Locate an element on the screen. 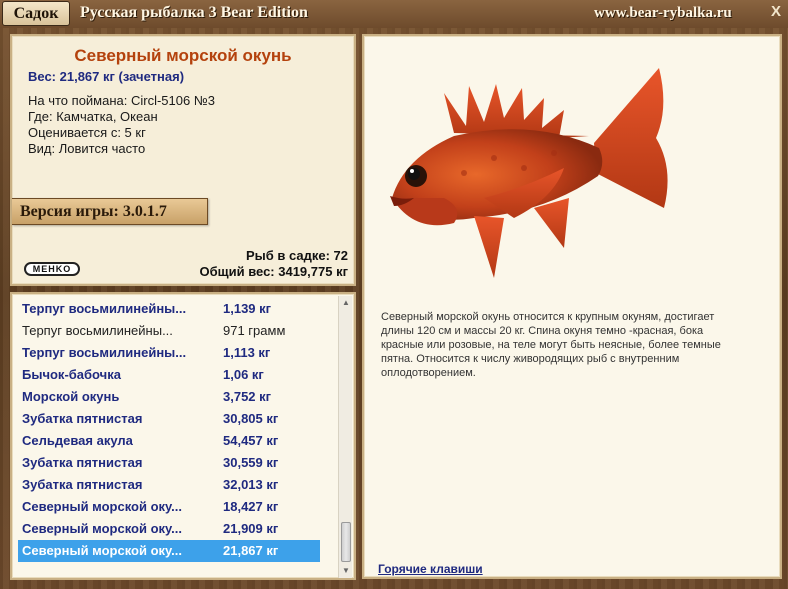 The height and width of the screenshot is (589, 788). fish-weight: Вес: 21,867 кг (зачетная) is located at coordinates (106, 76).